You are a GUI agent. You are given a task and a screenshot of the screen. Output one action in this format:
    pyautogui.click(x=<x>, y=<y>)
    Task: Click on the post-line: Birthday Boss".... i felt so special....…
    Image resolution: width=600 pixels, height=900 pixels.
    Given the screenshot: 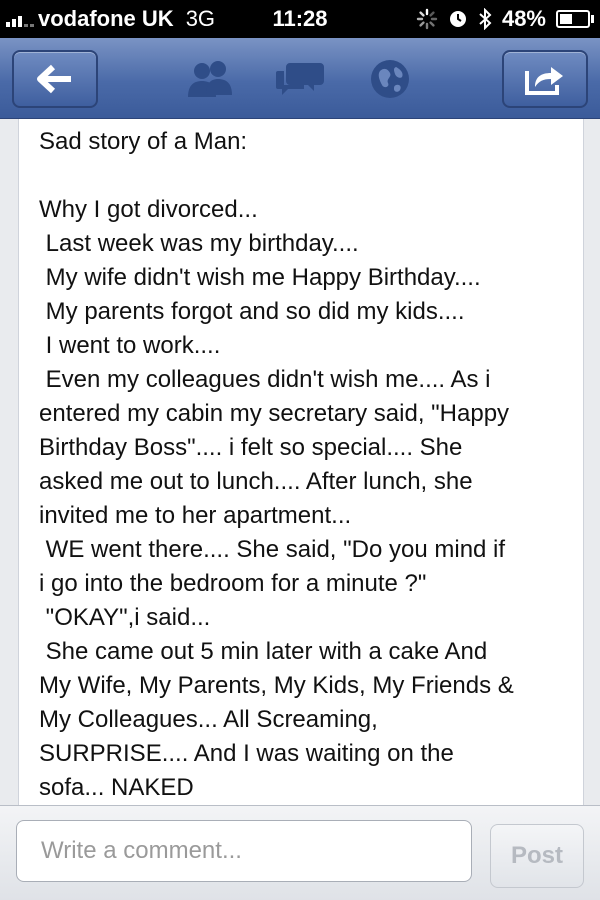 What is the action you would take?
    pyautogui.click(x=251, y=447)
    